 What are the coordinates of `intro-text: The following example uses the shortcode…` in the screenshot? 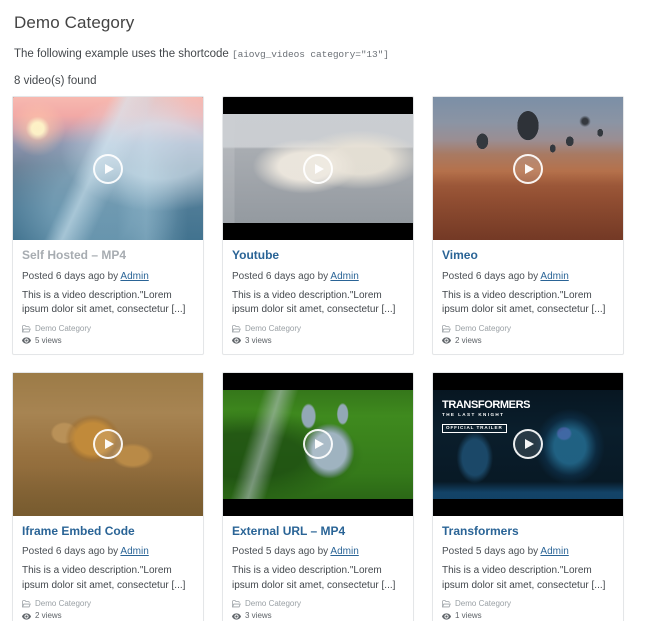 It's located at (325, 47).